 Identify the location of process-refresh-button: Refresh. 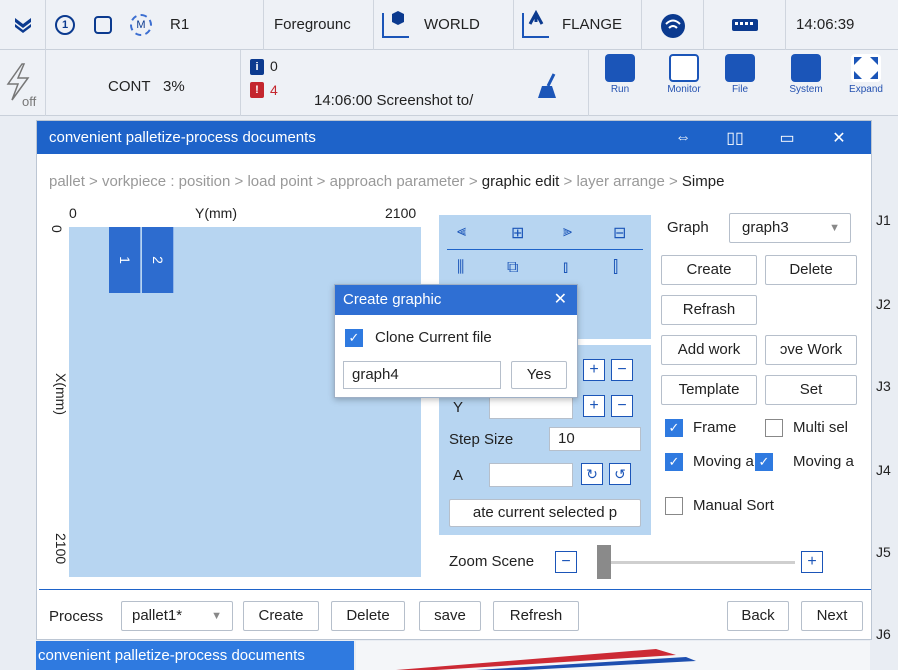
(536, 616).